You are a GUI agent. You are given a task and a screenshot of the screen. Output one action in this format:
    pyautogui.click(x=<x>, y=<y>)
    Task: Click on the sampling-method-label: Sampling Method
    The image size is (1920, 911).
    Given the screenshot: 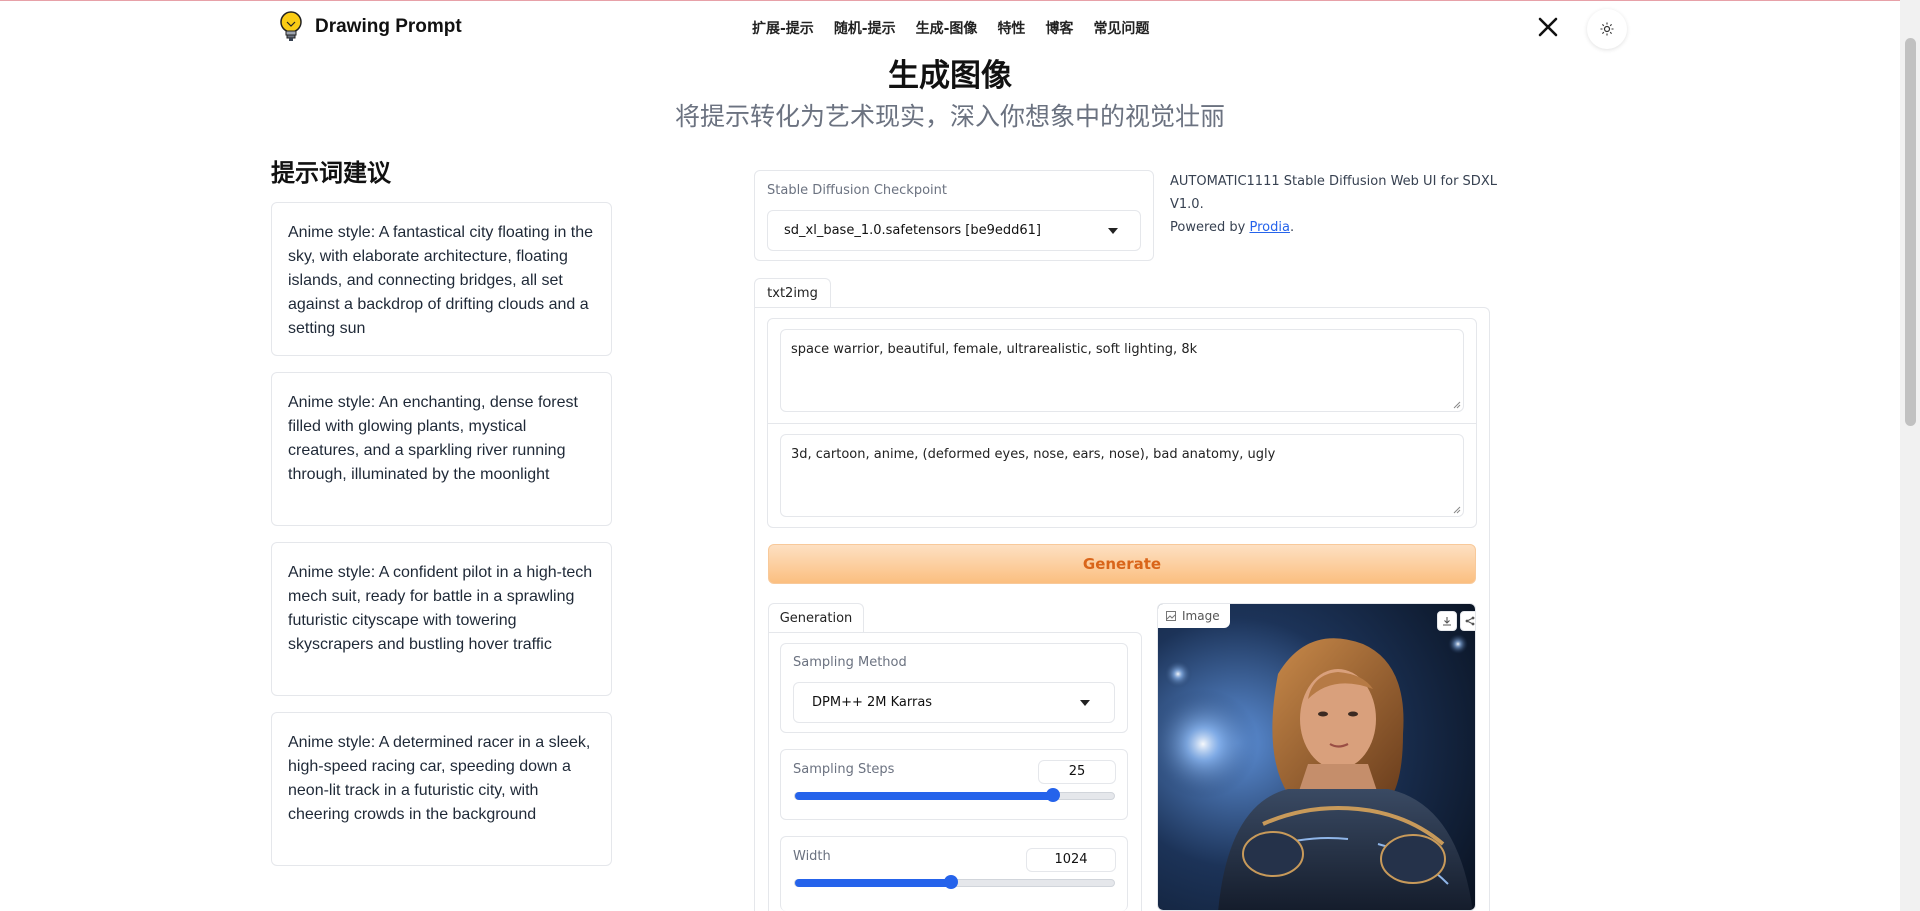 What is the action you would take?
    pyautogui.click(x=850, y=662)
    